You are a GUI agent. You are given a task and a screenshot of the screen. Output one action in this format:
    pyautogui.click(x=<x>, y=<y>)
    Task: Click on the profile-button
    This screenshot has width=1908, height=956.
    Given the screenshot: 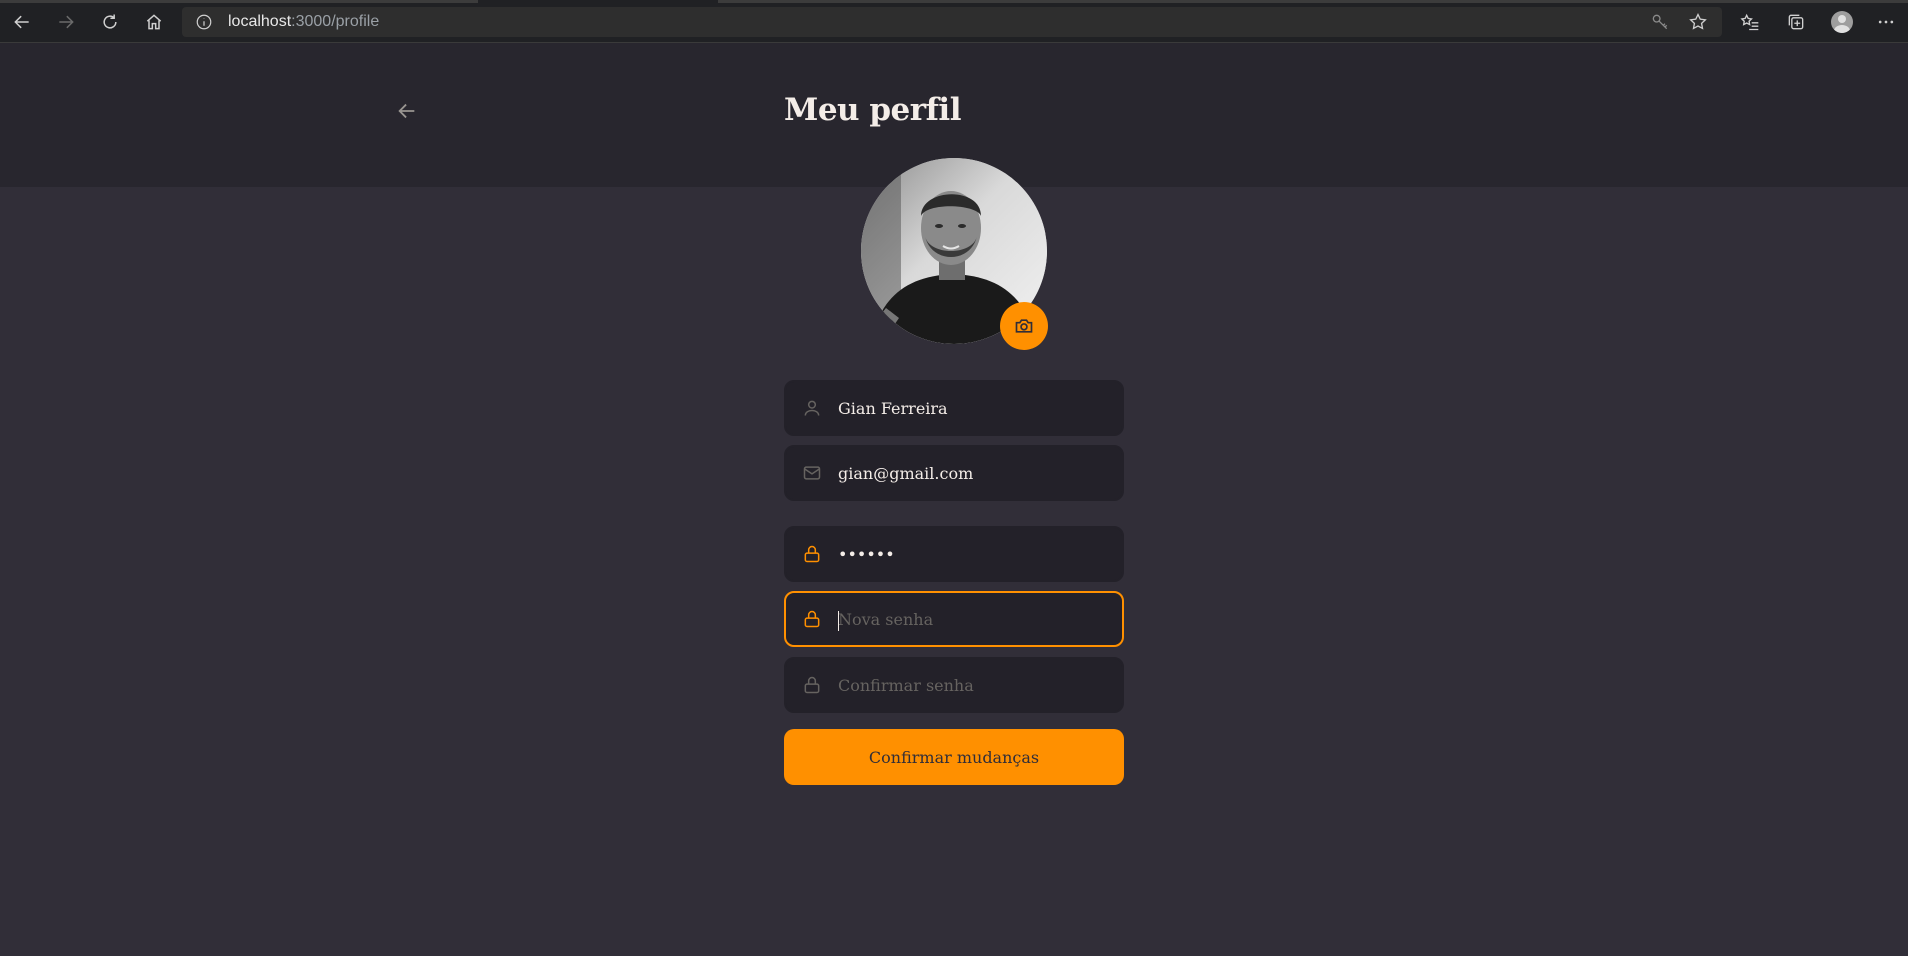 What is the action you would take?
    pyautogui.click(x=1842, y=22)
    